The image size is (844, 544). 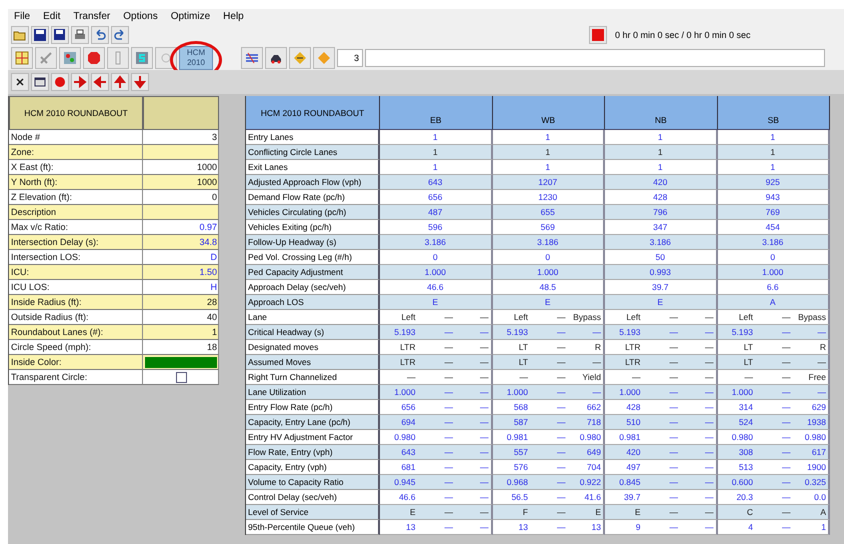 What do you see at coordinates (181, 287) in the screenshot?
I see `field-value: H` at bounding box center [181, 287].